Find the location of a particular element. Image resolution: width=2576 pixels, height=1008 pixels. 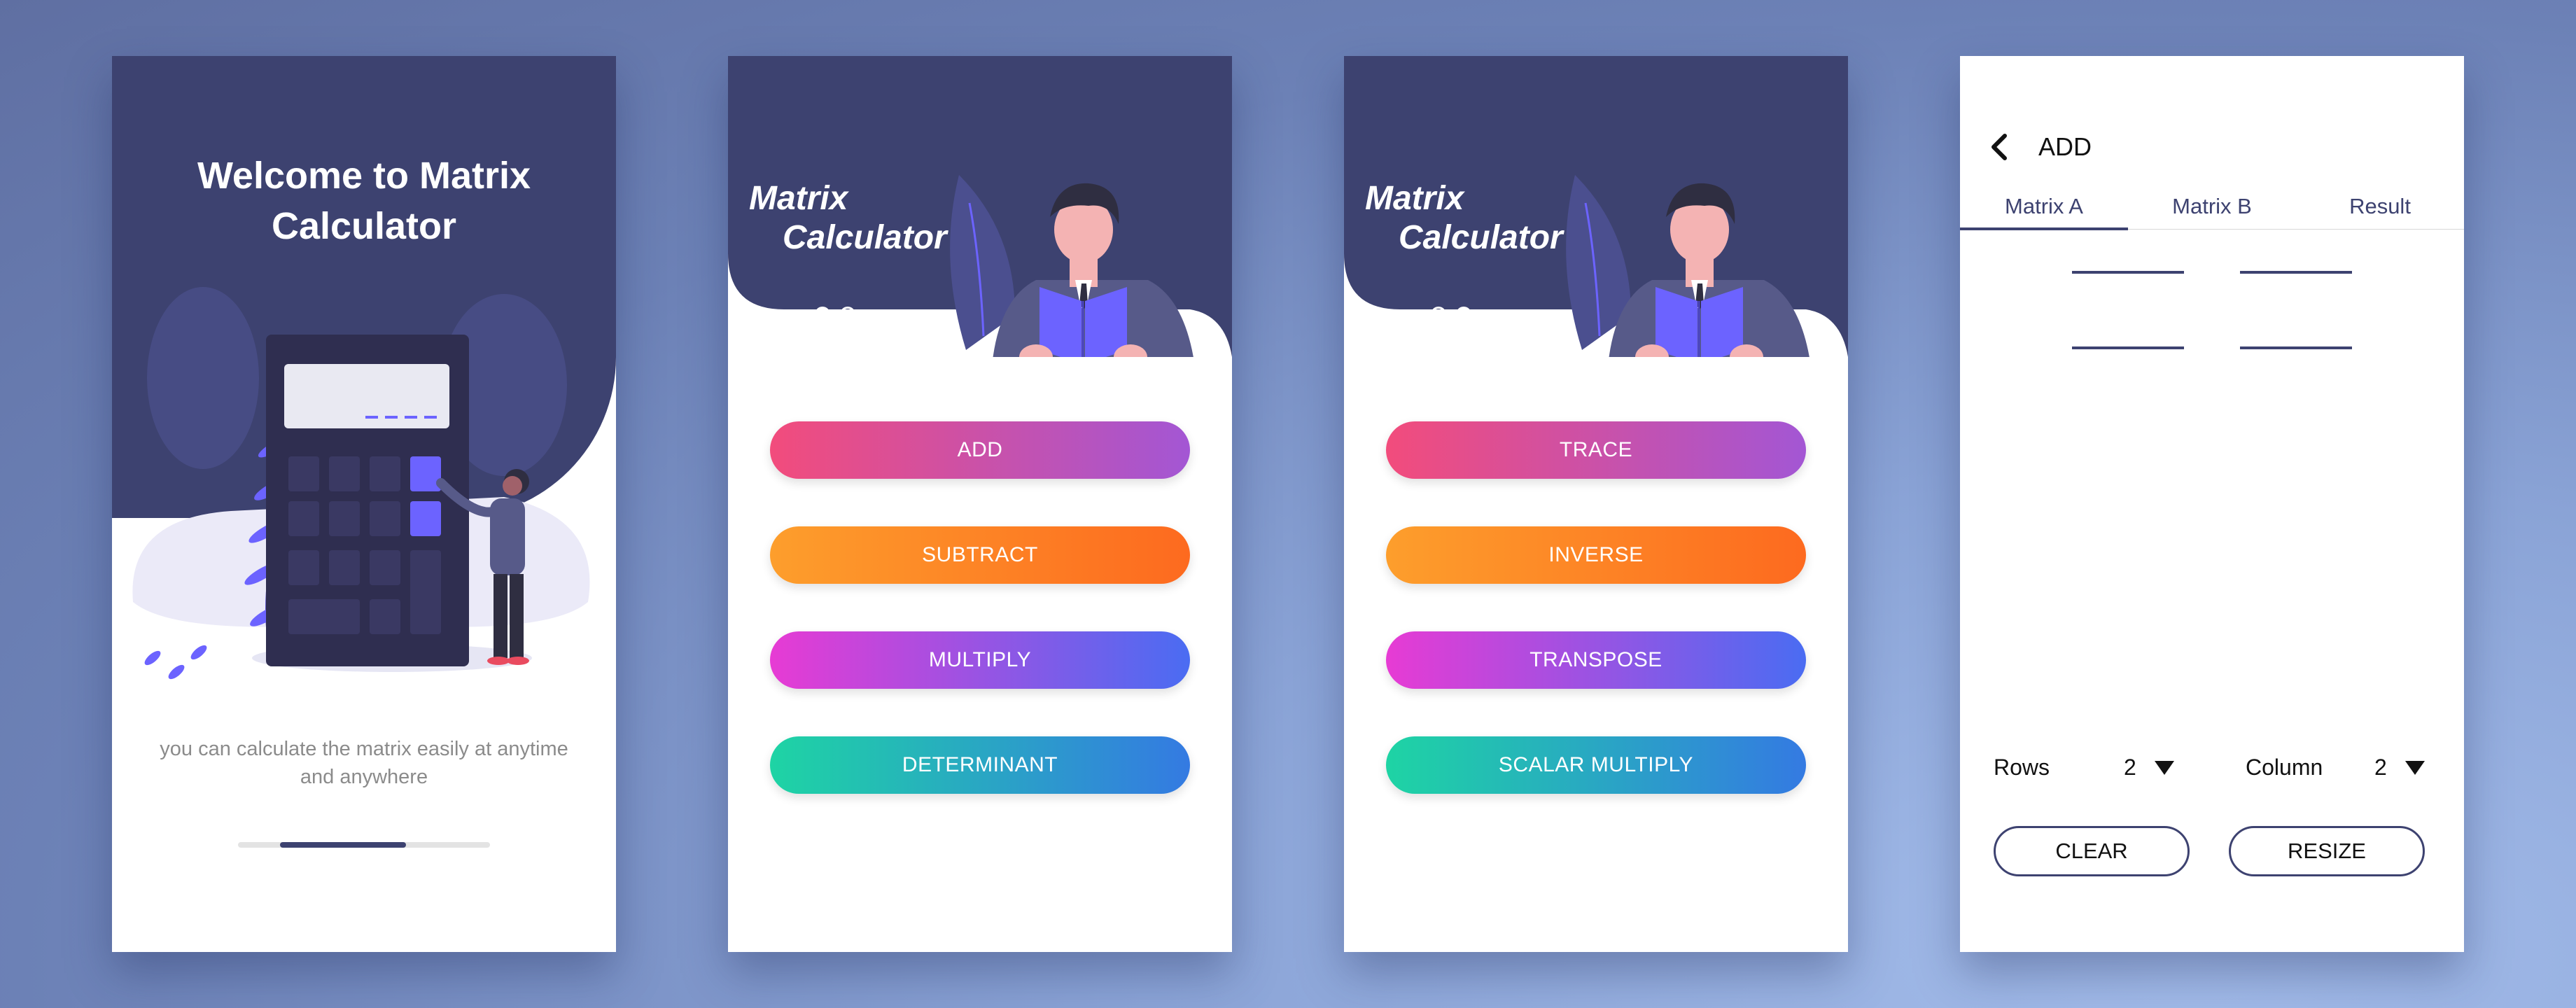

column-label: Column is located at coordinates (2284, 767).